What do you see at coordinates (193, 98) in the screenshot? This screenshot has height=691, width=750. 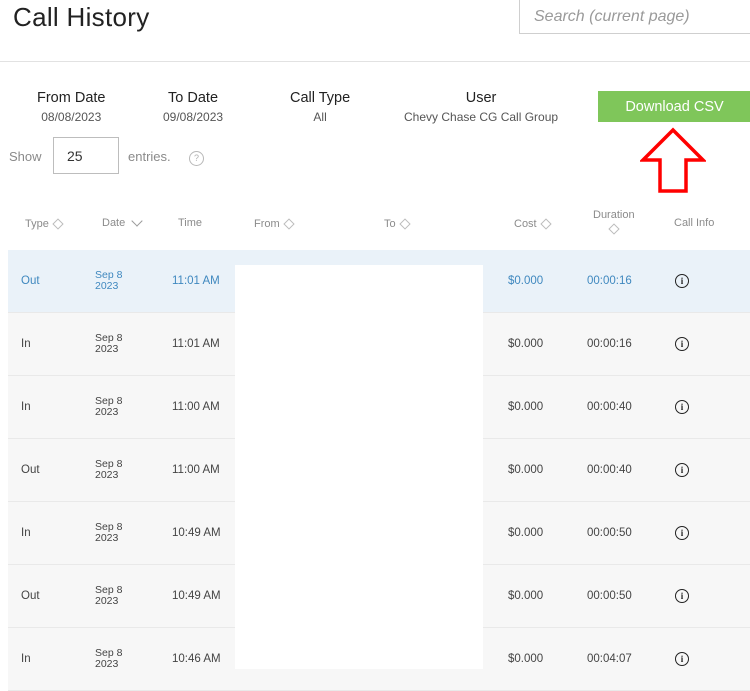 I see `filter-label: To Date` at bounding box center [193, 98].